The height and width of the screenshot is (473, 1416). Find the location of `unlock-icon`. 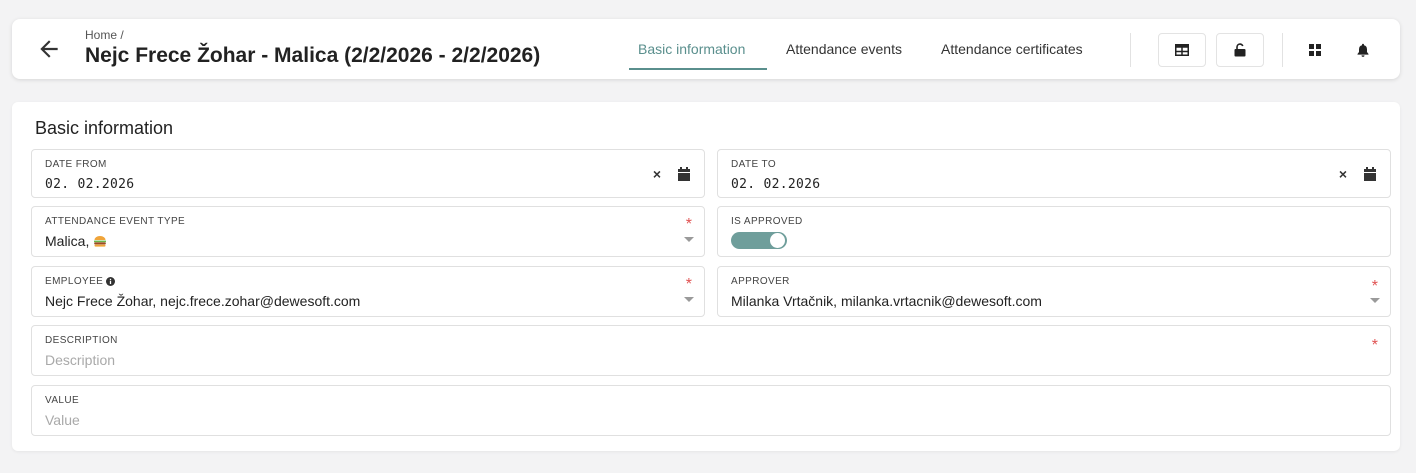

unlock-icon is located at coordinates (1240, 50).